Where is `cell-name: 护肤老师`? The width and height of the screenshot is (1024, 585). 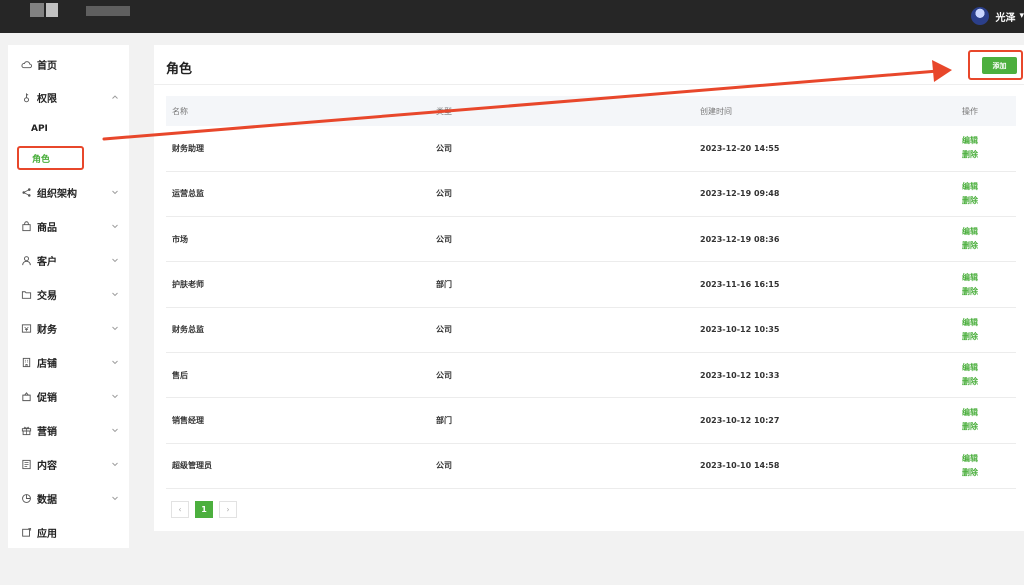
cell-name: 护肤老师 is located at coordinates (188, 285).